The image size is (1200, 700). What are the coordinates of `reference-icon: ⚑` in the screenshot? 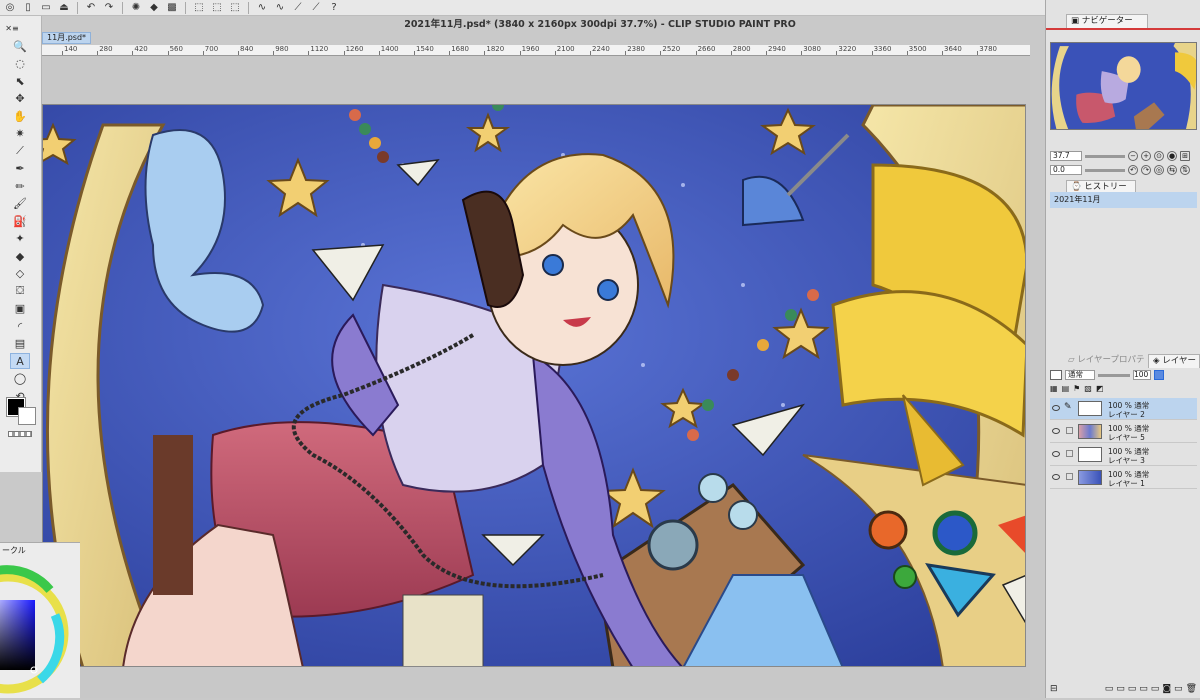 It's located at (1076, 389).